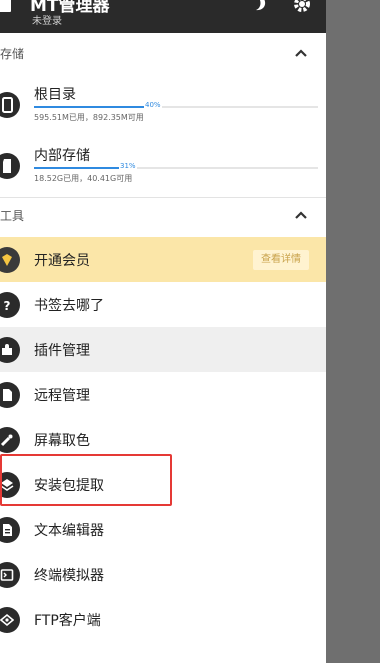 This screenshot has height=663, width=380. I want to click on tool-item-bookmarks: ? 书签去哪了, so click(163, 304).